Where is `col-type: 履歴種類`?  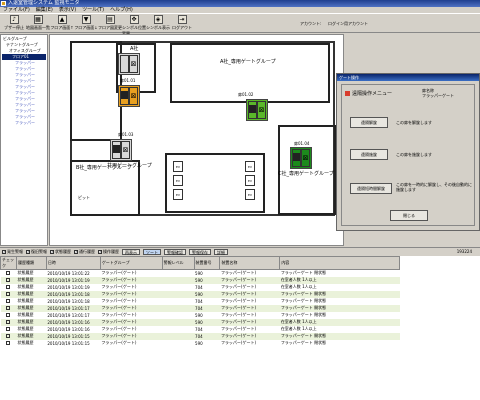
col-type: 履歴種類 is located at coordinates (31, 263).